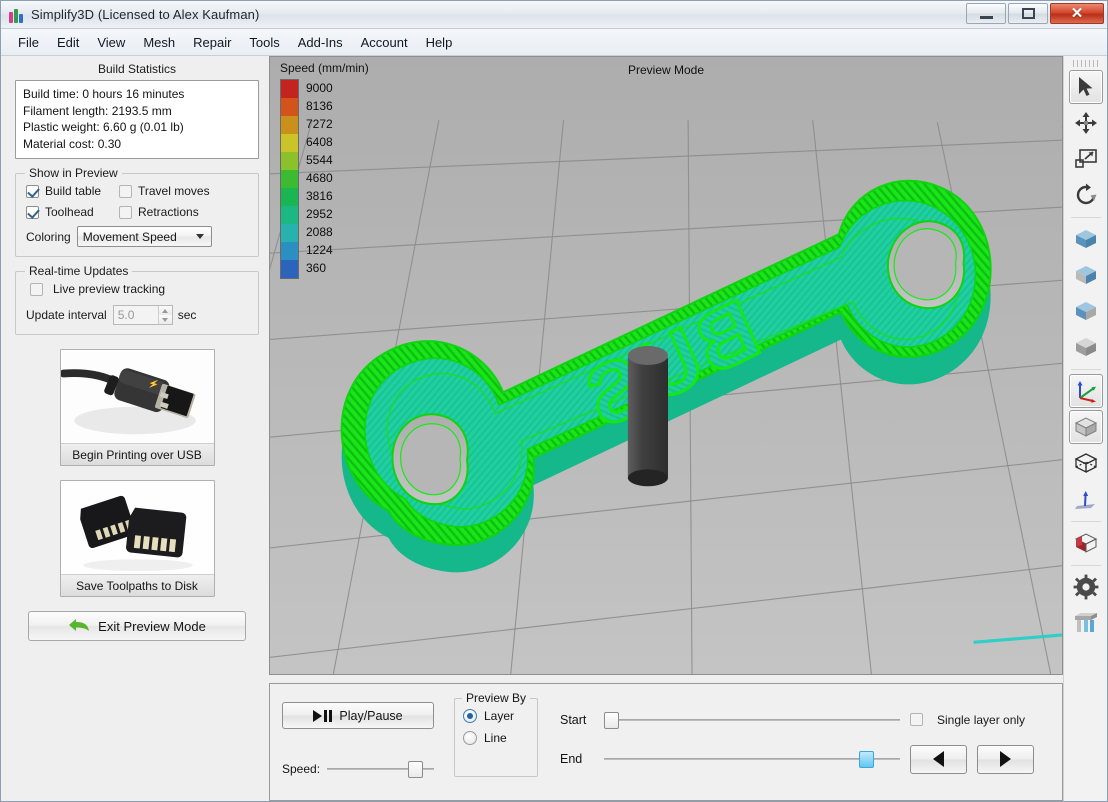  What do you see at coordinates (103, 127) in the screenshot?
I see `stat-plastic-weight: Plastic weight: 6.60 g (0.01 lb)` at bounding box center [103, 127].